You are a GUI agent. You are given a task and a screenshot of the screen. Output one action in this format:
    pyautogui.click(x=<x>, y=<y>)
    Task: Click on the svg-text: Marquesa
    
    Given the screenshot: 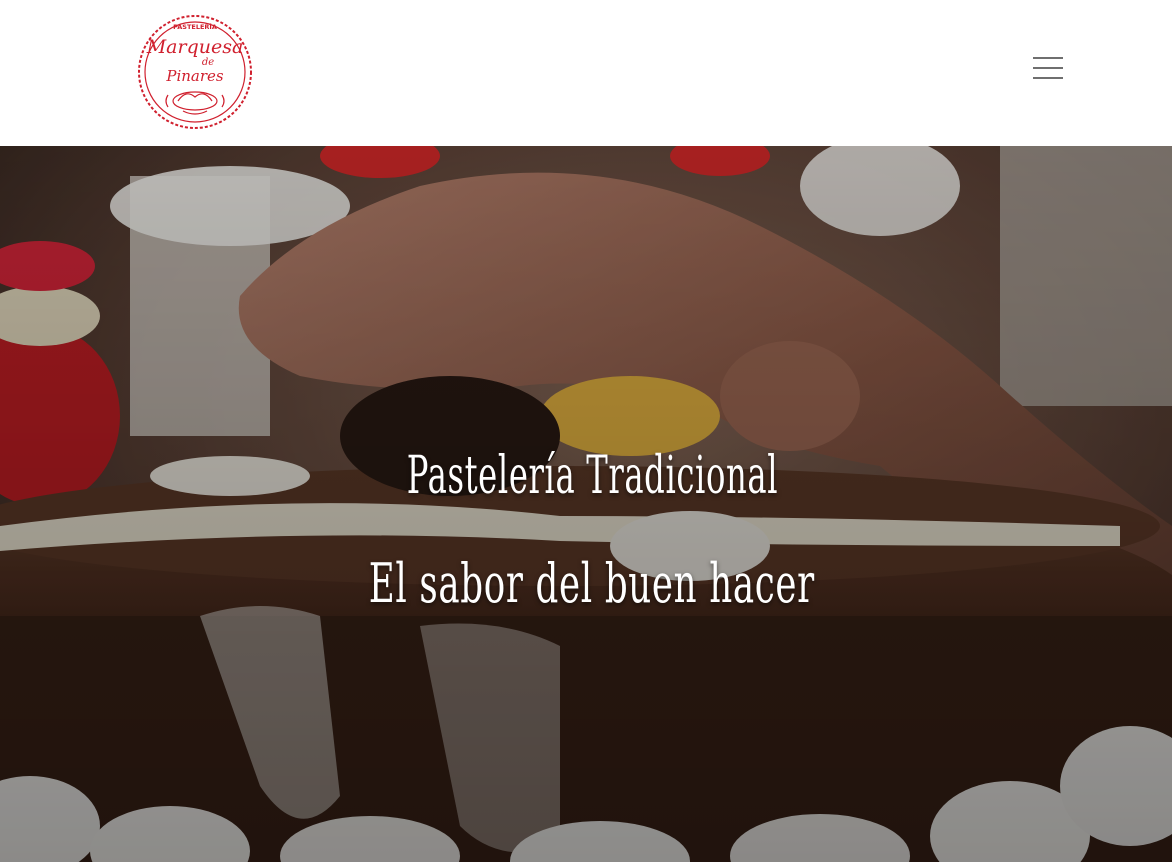 What is the action you would take?
    pyautogui.click(x=195, y=47)
    